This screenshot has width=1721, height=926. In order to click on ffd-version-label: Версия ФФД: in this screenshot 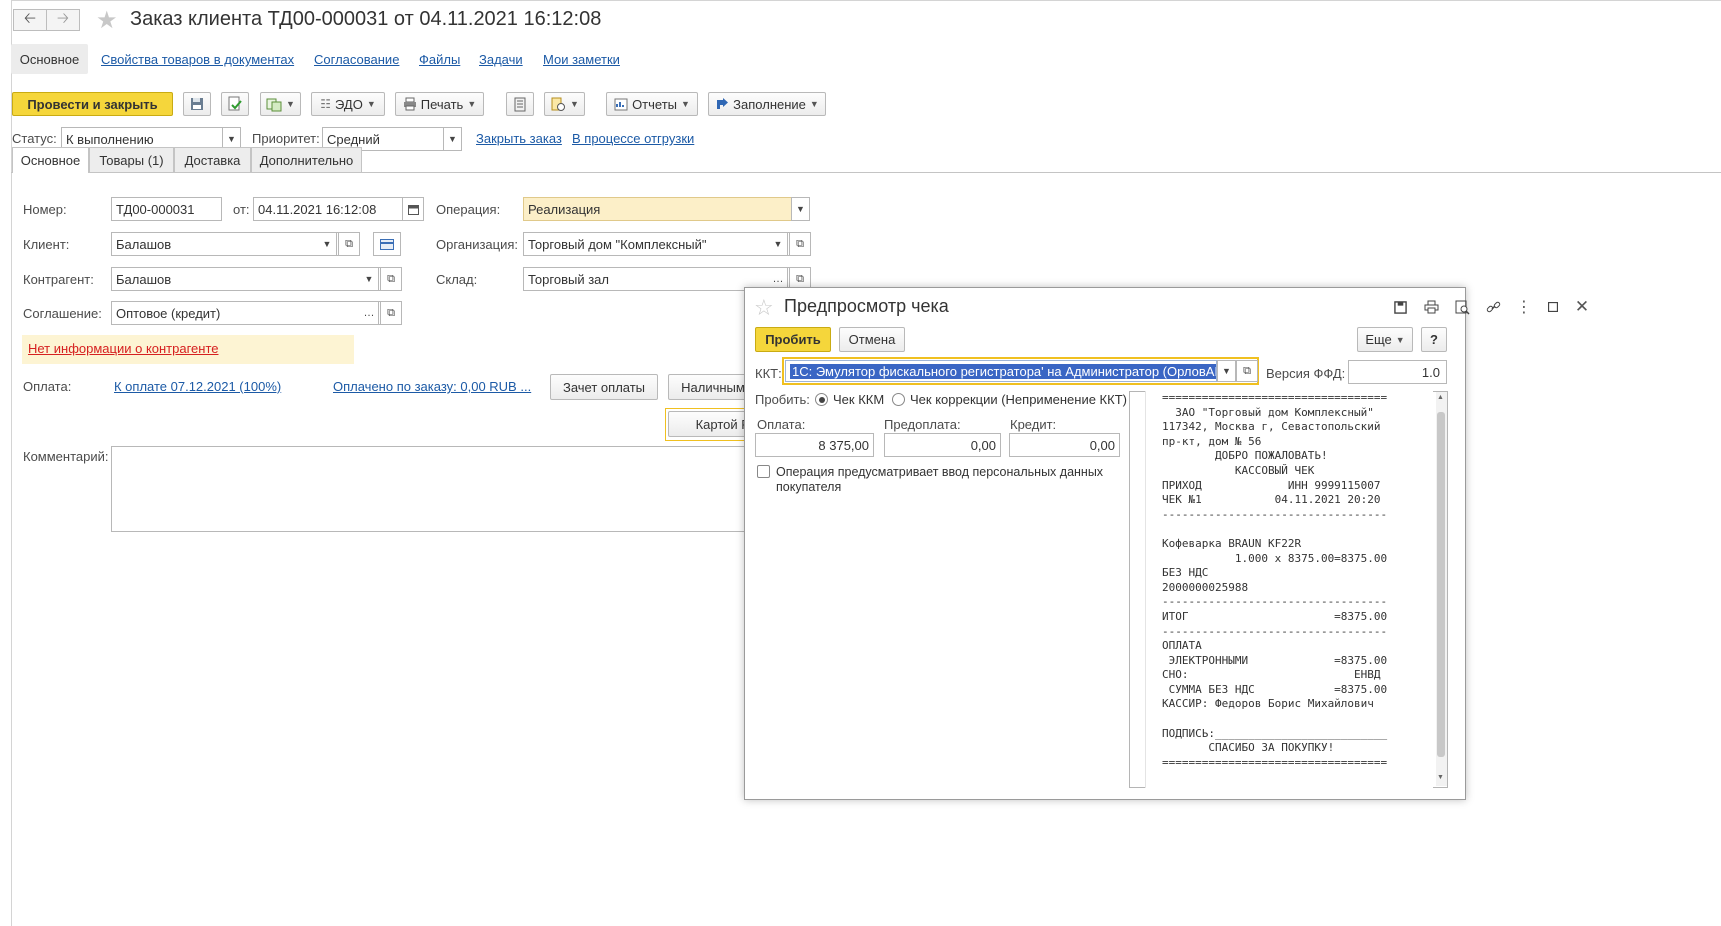, I will do `click(1306, 373)`.